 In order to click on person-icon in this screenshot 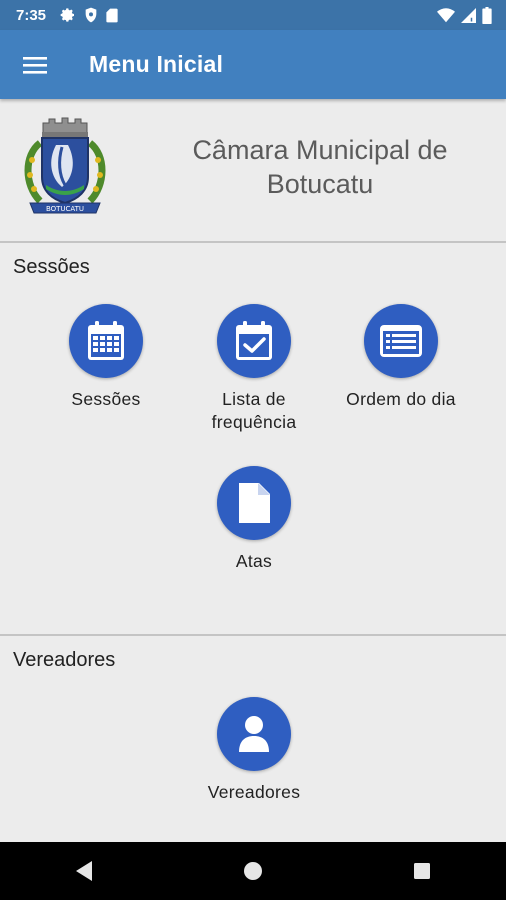, I will do `click(254, 734)`.